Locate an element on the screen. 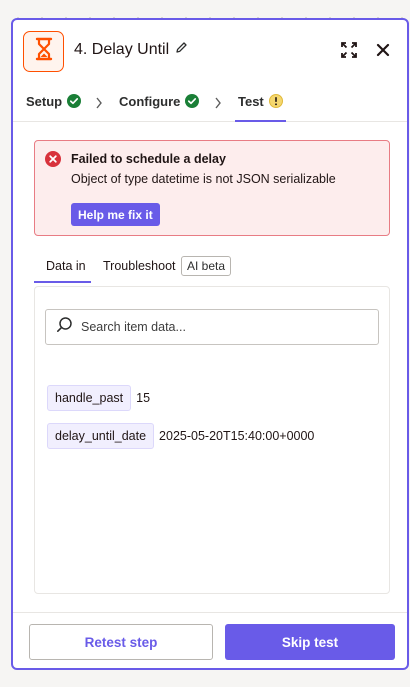 This screenshot has width=410, height=687. help-me-fix-button: Help me fix it is located at coordinates (115, 214).